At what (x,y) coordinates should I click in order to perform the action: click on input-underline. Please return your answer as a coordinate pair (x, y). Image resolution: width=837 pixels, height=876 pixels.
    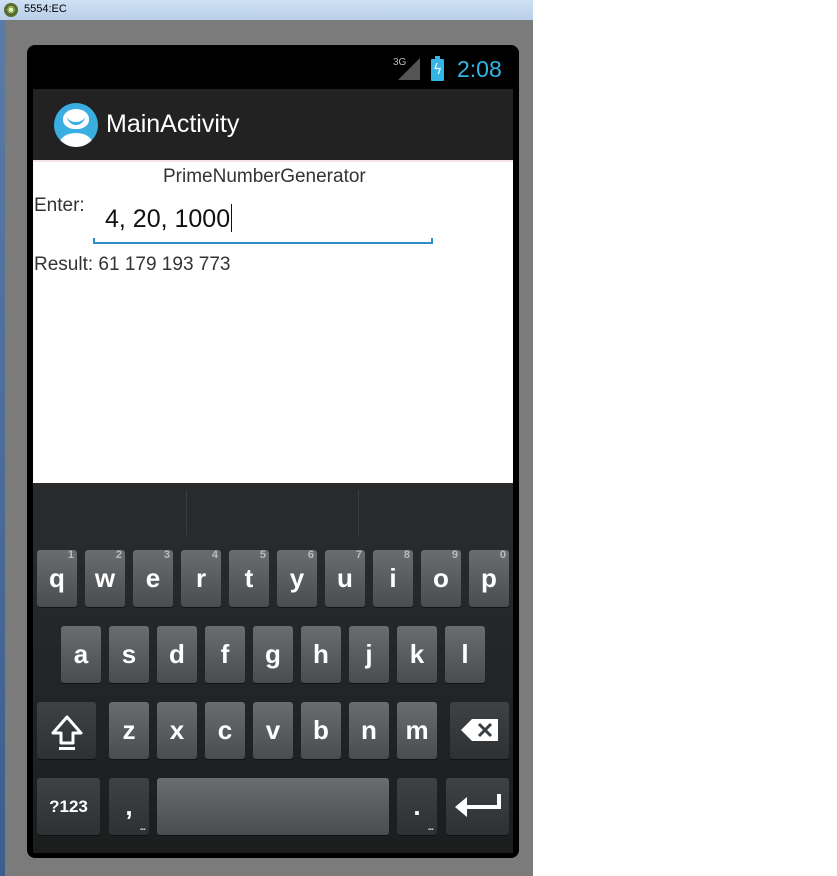
    Looking at the image, I should click on (263, 241).